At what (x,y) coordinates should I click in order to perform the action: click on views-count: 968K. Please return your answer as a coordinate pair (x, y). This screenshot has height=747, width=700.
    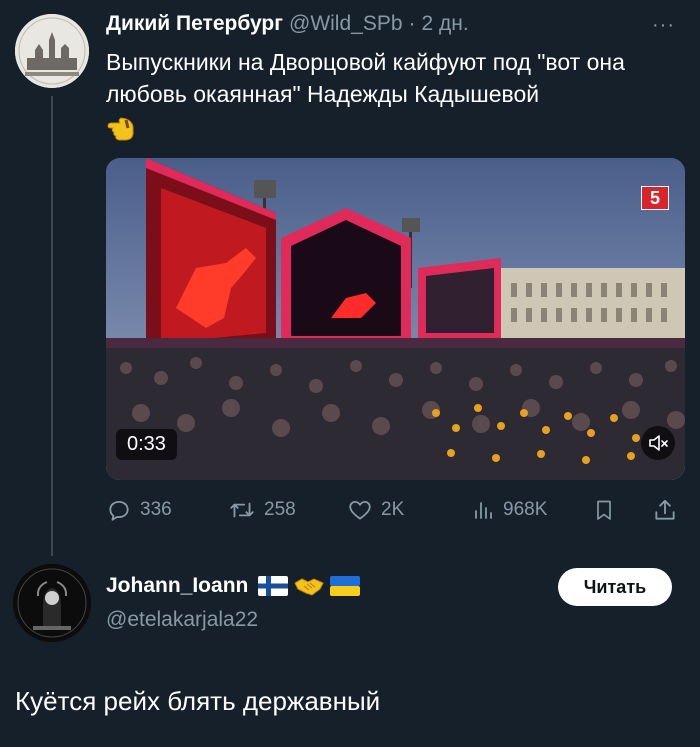
    Looking at the image, I should click on (525, 509).